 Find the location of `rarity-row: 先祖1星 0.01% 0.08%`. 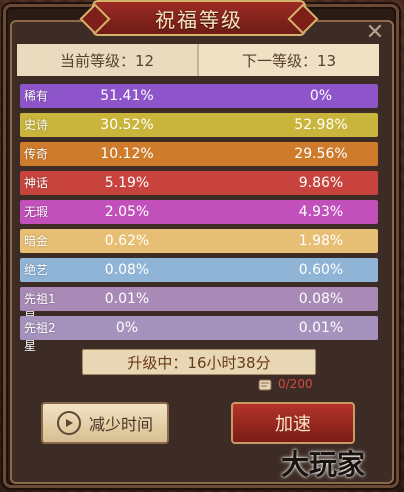

rarity-row: 先祖1星 0.01% 0.08% is located at coordinates (199, 305).